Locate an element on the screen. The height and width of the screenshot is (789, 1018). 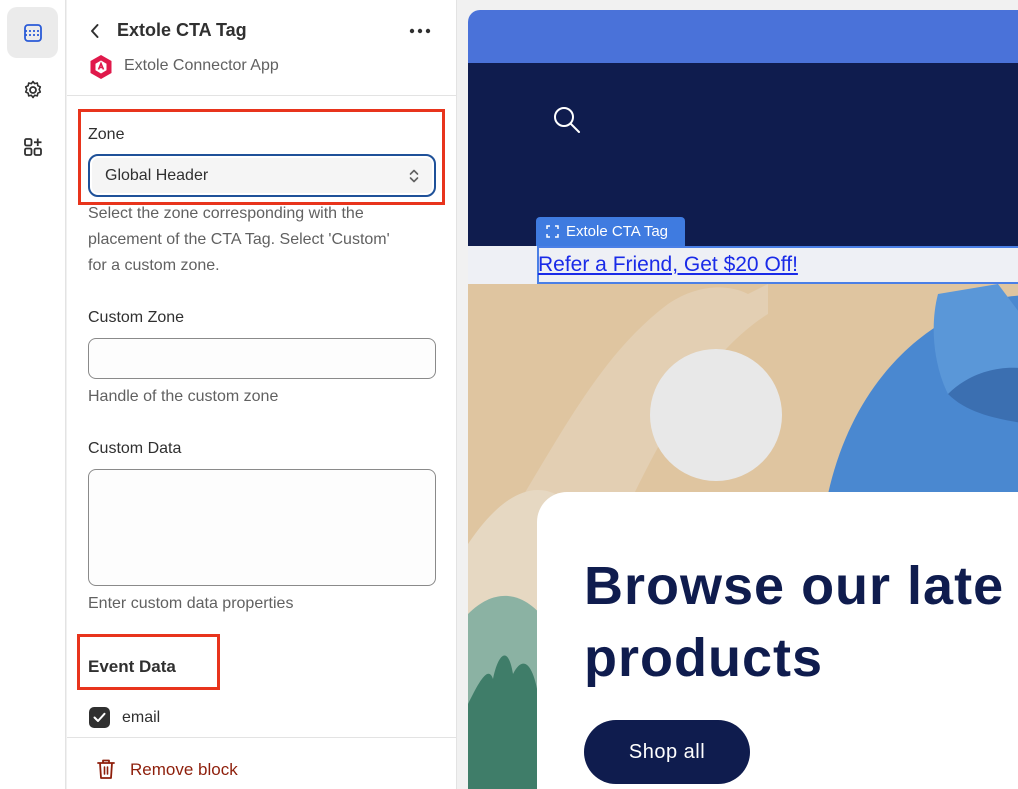
custom-data-label: Custom Data is located at coordinates (135, 448).